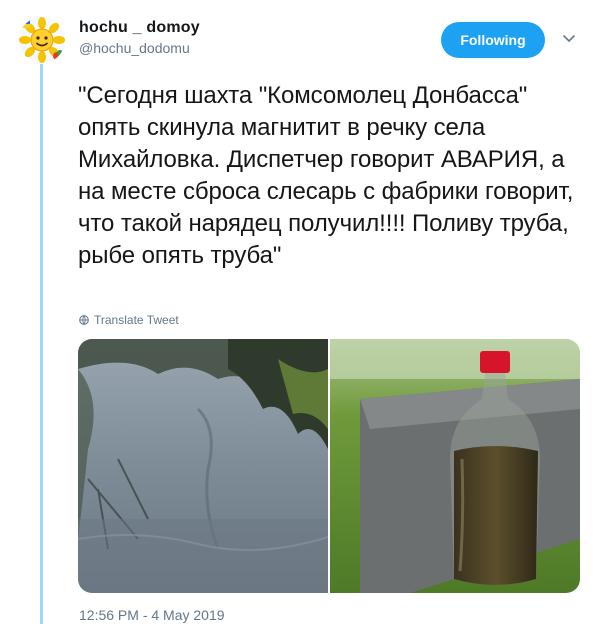 Image resolution: width=609 pixels, height=624 pixels. What do you see at coordinates (84, 320) in the screenshot?
I see `globe-icon` at bounding box center [84, 320].